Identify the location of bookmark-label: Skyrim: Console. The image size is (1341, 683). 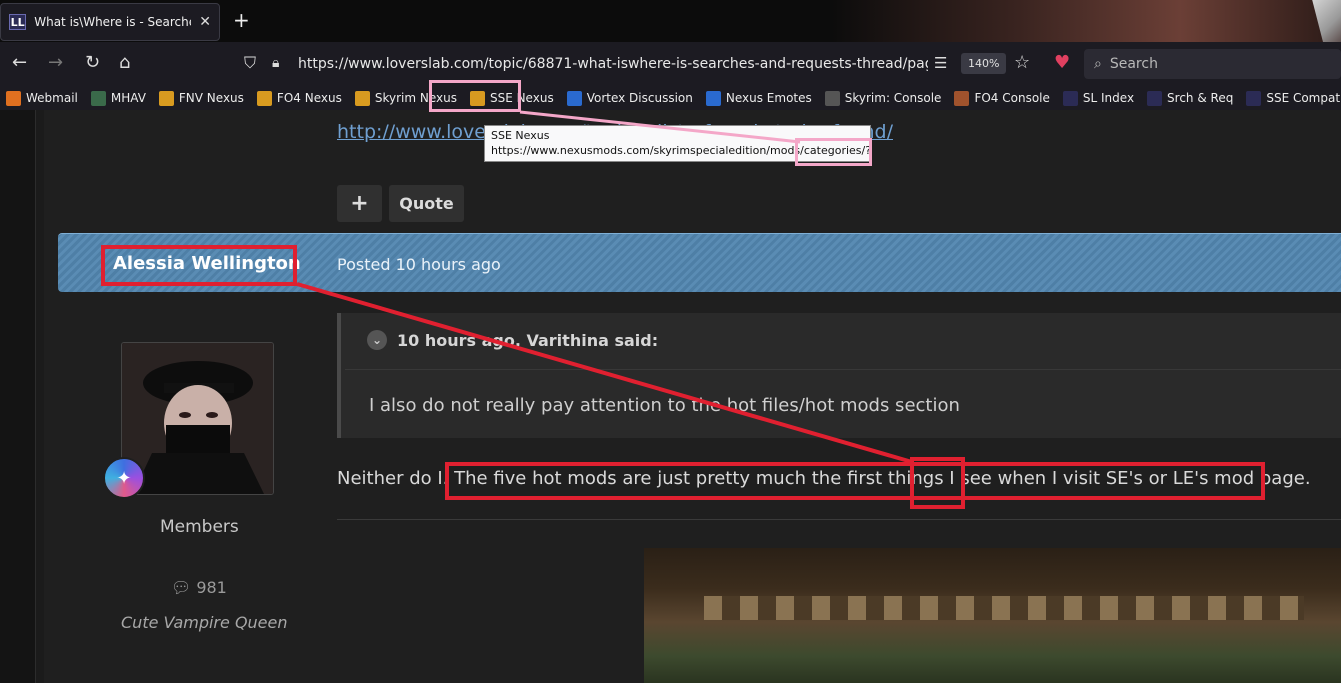
(893, 98).